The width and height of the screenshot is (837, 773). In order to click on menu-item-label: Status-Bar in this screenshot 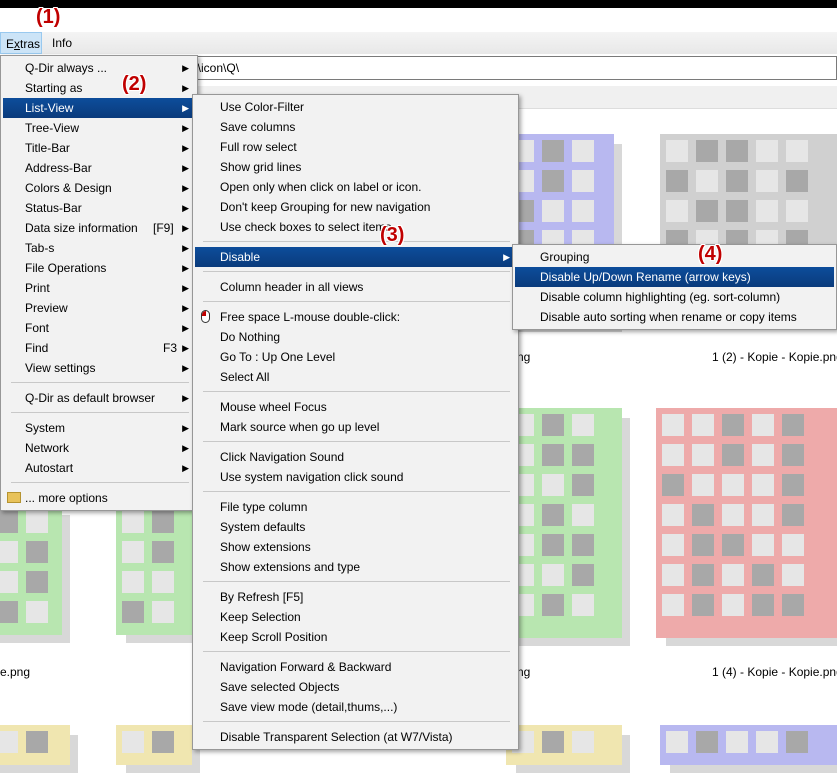, I will do `click(53, 208)`.